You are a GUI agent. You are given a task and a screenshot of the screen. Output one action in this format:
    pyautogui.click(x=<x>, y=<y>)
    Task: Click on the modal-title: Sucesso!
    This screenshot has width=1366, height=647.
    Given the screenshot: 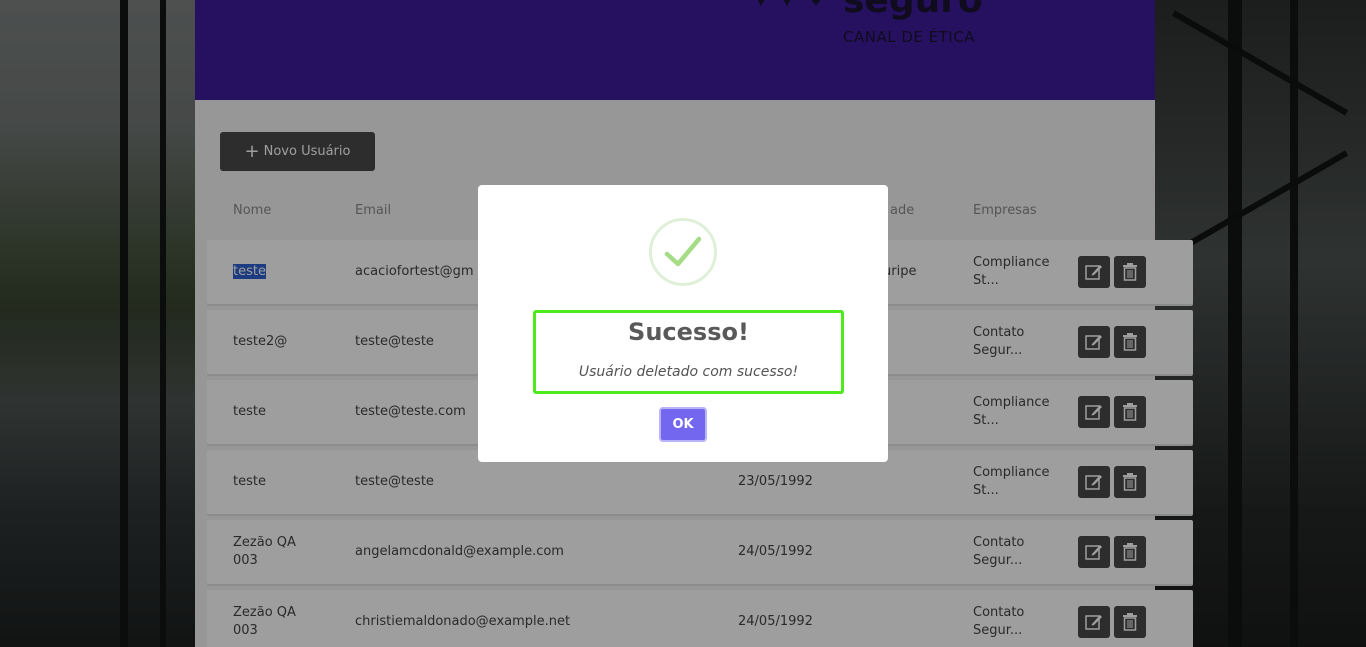 What is the action you would take?
    pyautogui.click(x=688, y=332)
    